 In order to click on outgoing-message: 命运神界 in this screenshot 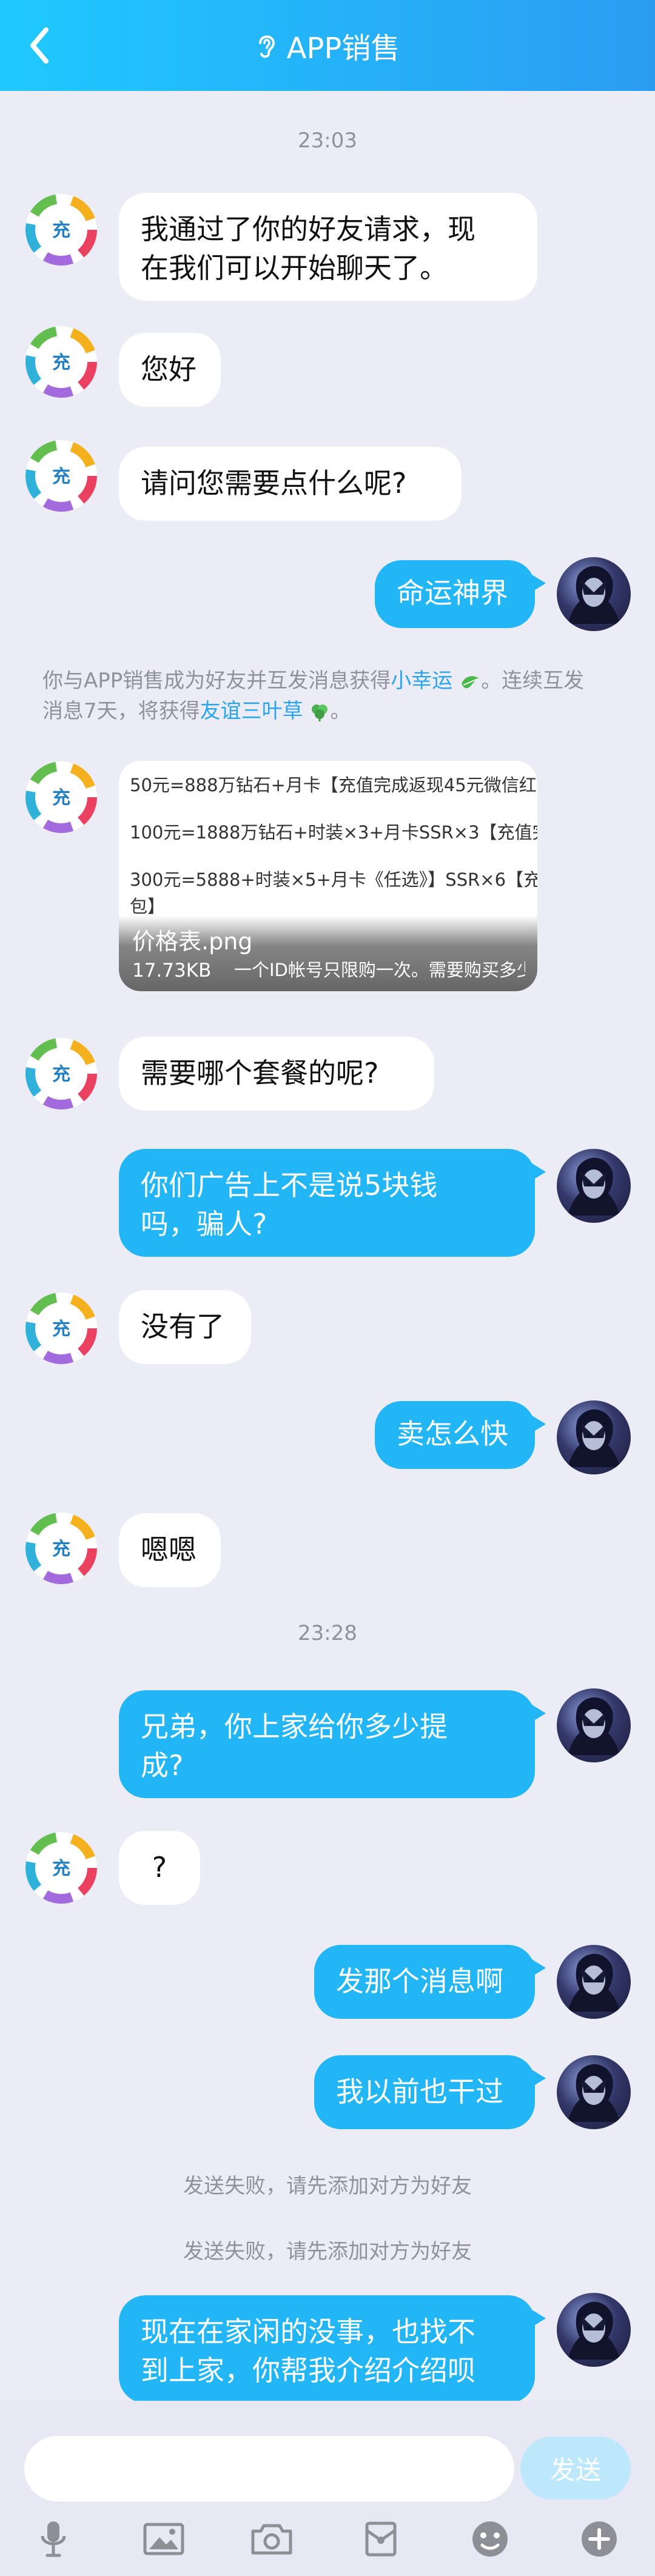, I will do `click(460, 594)`.